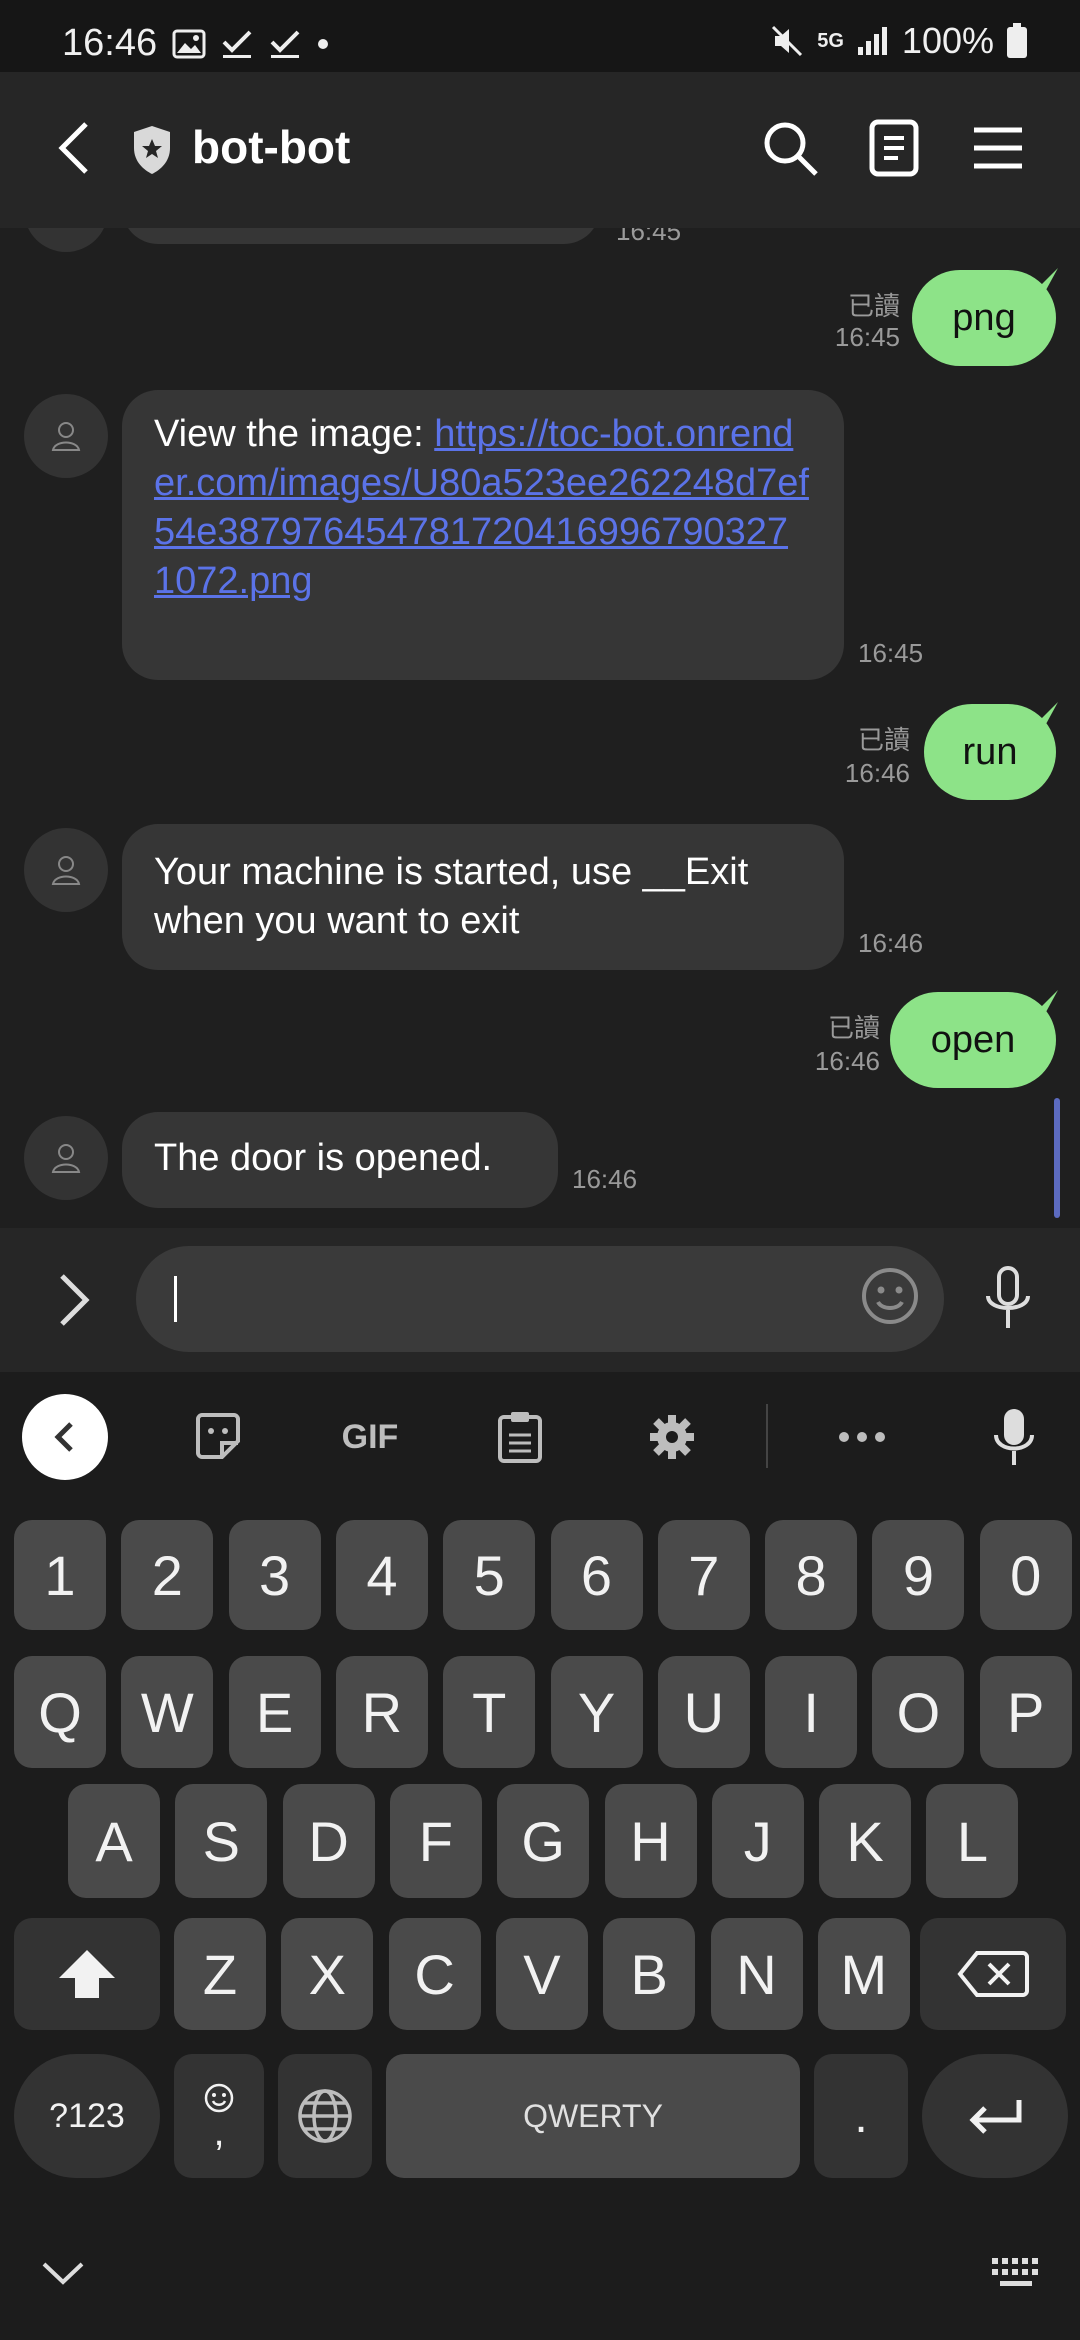 The image size is (1080, 2340). I want to click on message-time: 16:46, so click(877, 773).